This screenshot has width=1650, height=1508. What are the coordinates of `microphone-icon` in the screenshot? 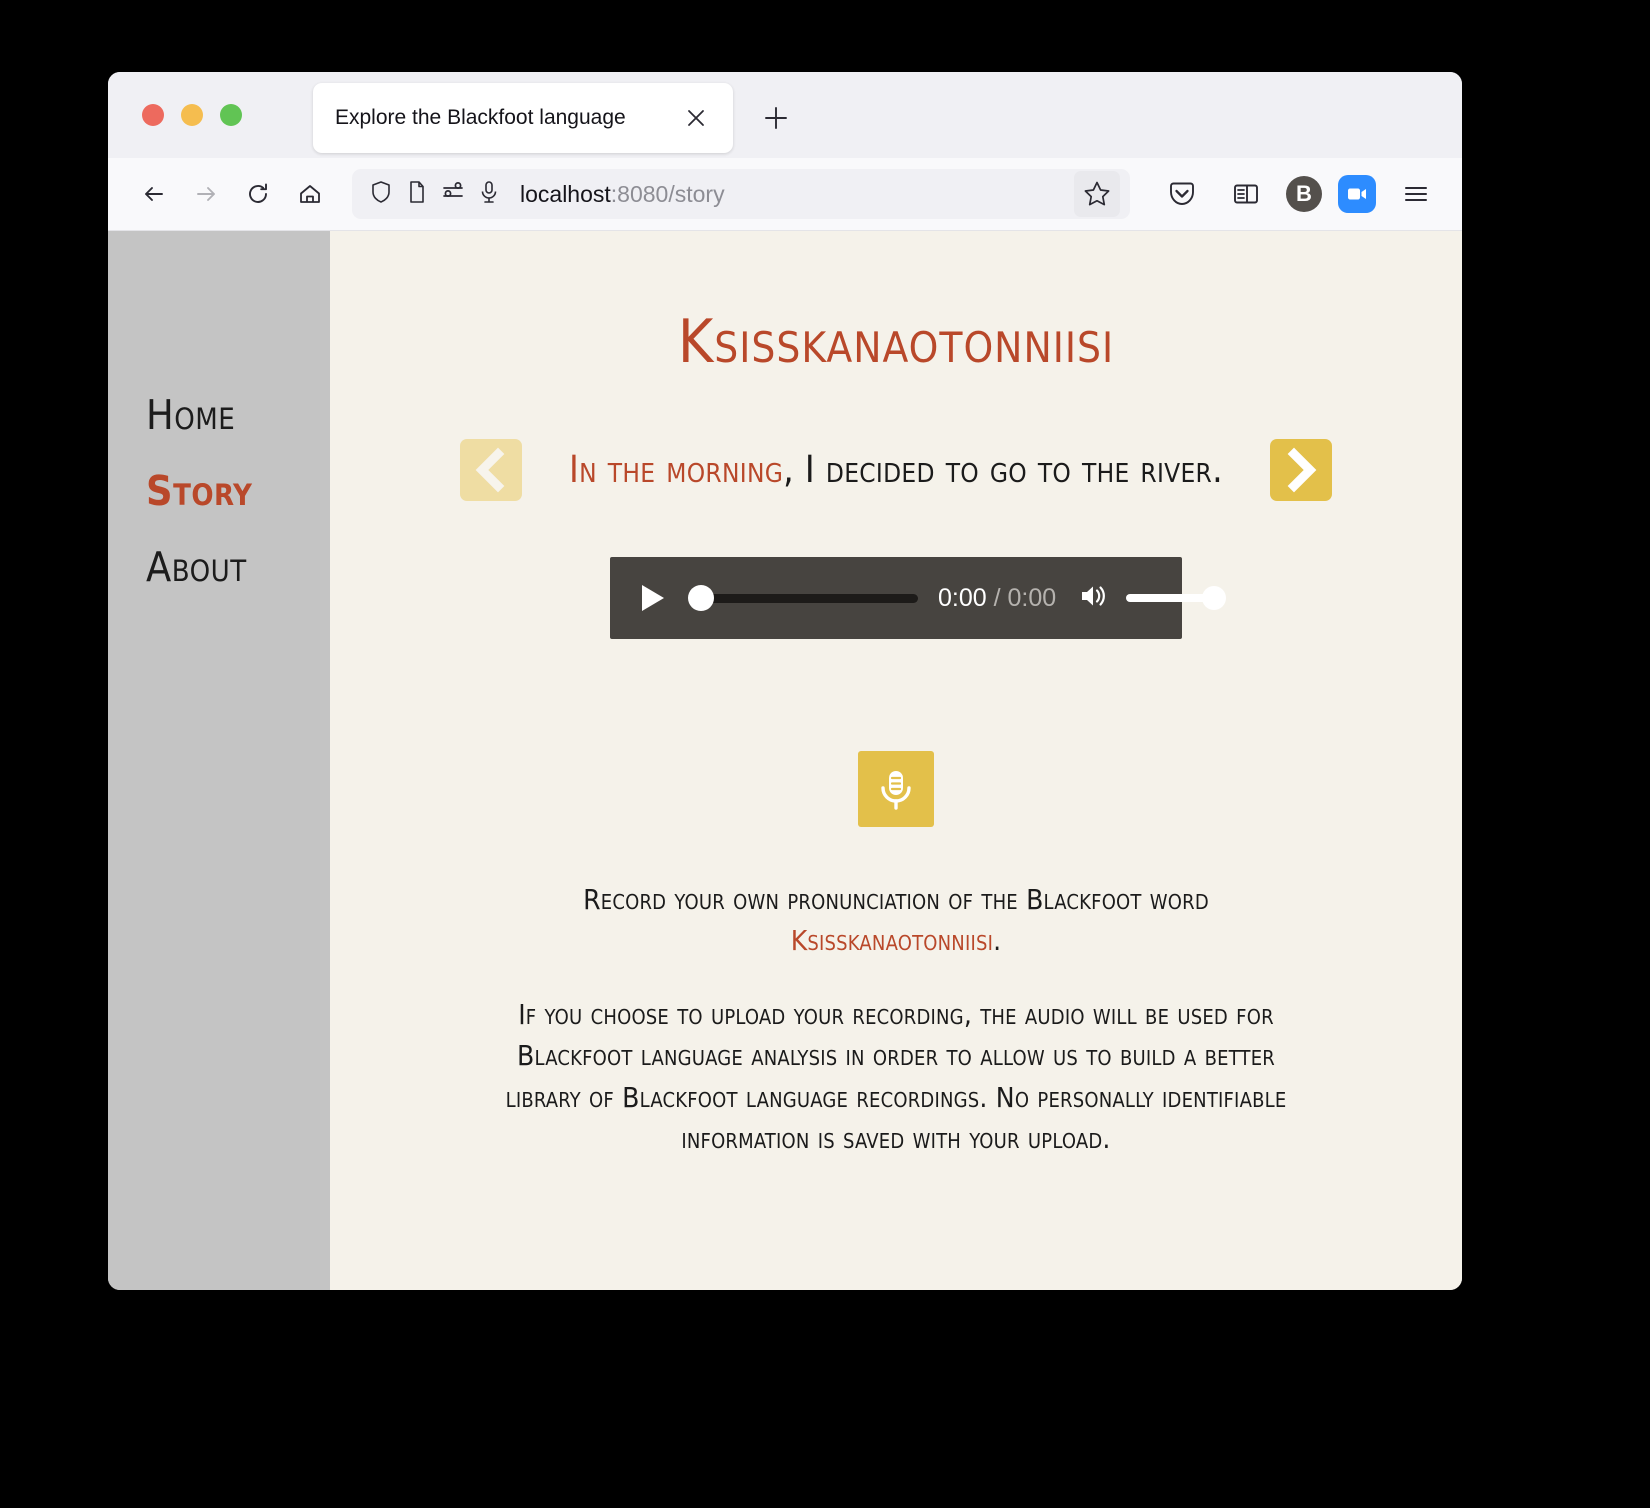 It's located at (896, 790).